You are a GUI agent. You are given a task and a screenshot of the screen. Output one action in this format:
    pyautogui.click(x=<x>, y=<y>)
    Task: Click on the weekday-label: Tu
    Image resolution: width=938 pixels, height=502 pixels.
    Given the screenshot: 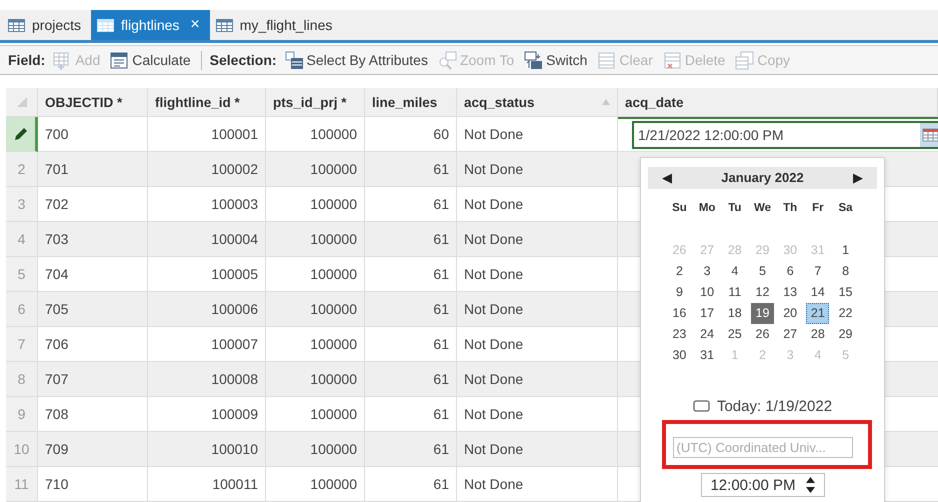 What is the action you would take?
    pyautogui.click(x=734, y=208)
    